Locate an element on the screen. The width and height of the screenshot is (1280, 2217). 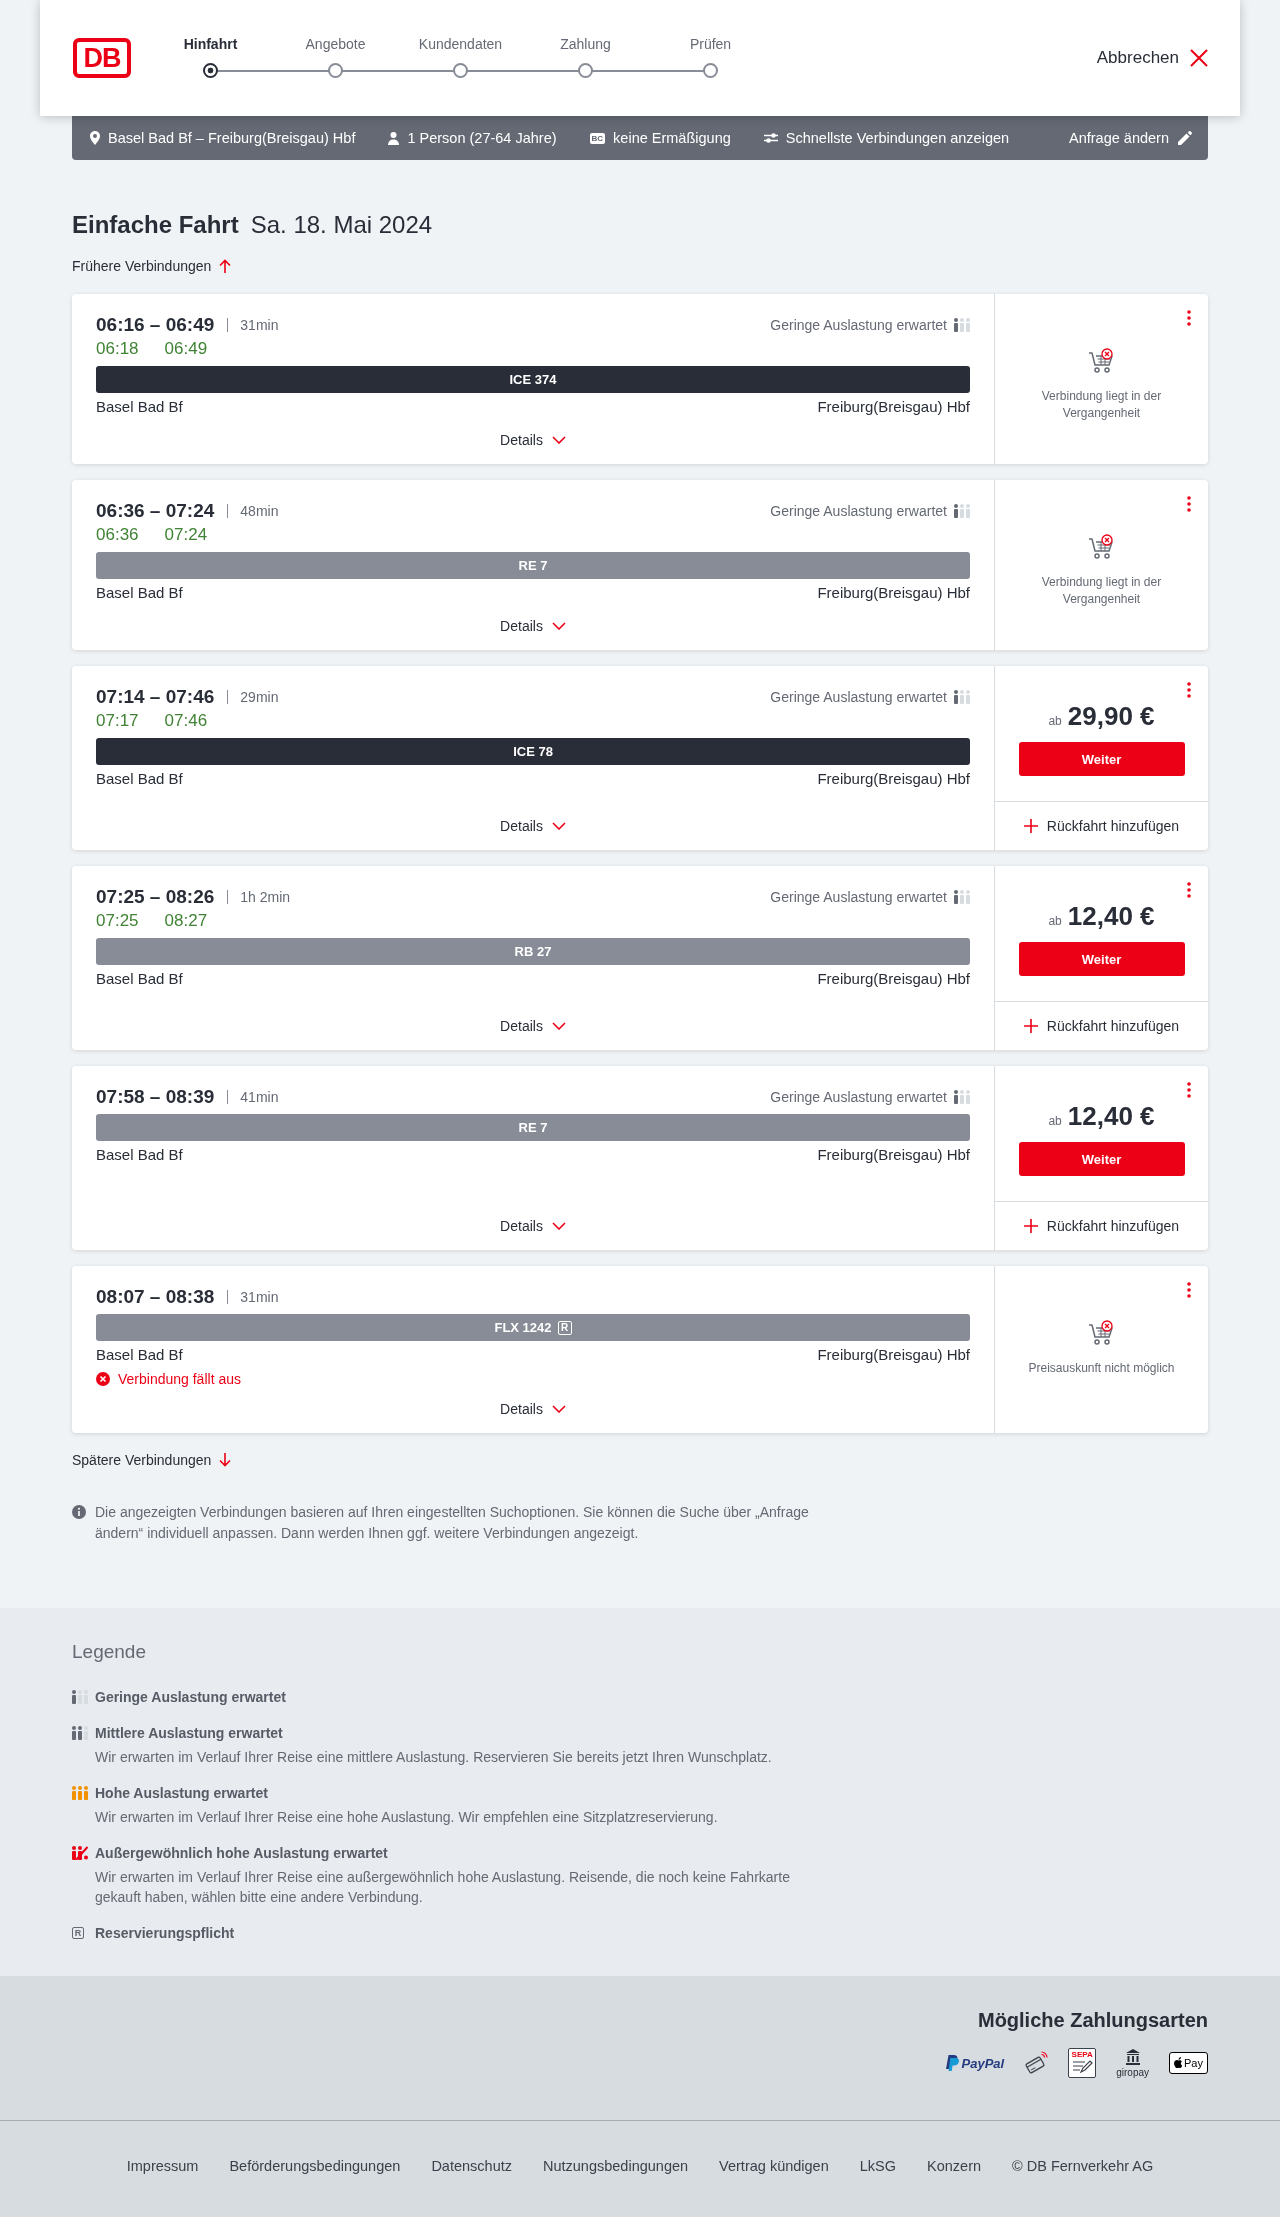
legend-item-title: Reservierungspflicht is located at coordinates (165, 1933).